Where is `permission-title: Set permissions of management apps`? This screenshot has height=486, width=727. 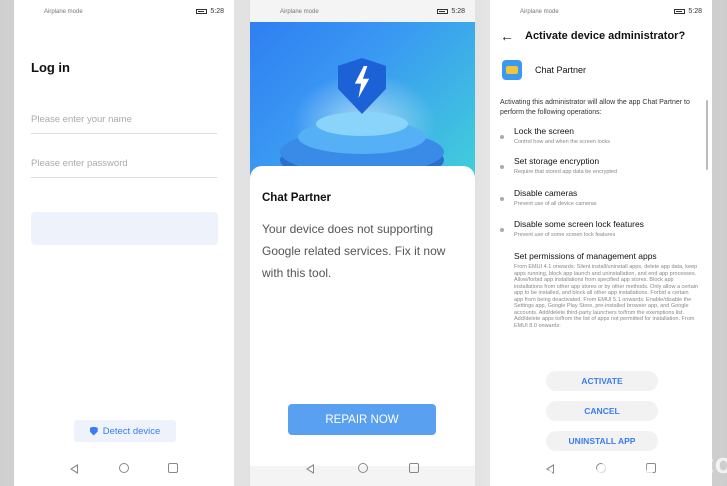 permission-title: Set permissions of management apps is located at coordinates (585, 256).